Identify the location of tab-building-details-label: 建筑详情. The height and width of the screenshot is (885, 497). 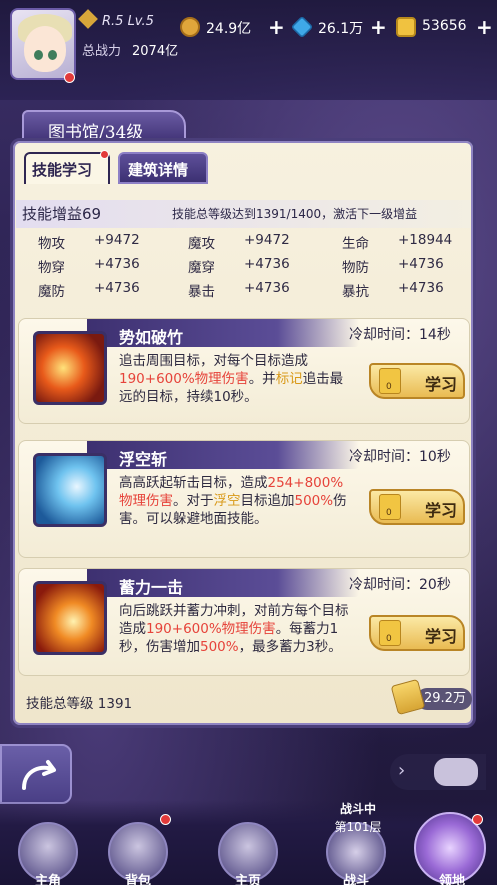
(158, 170).